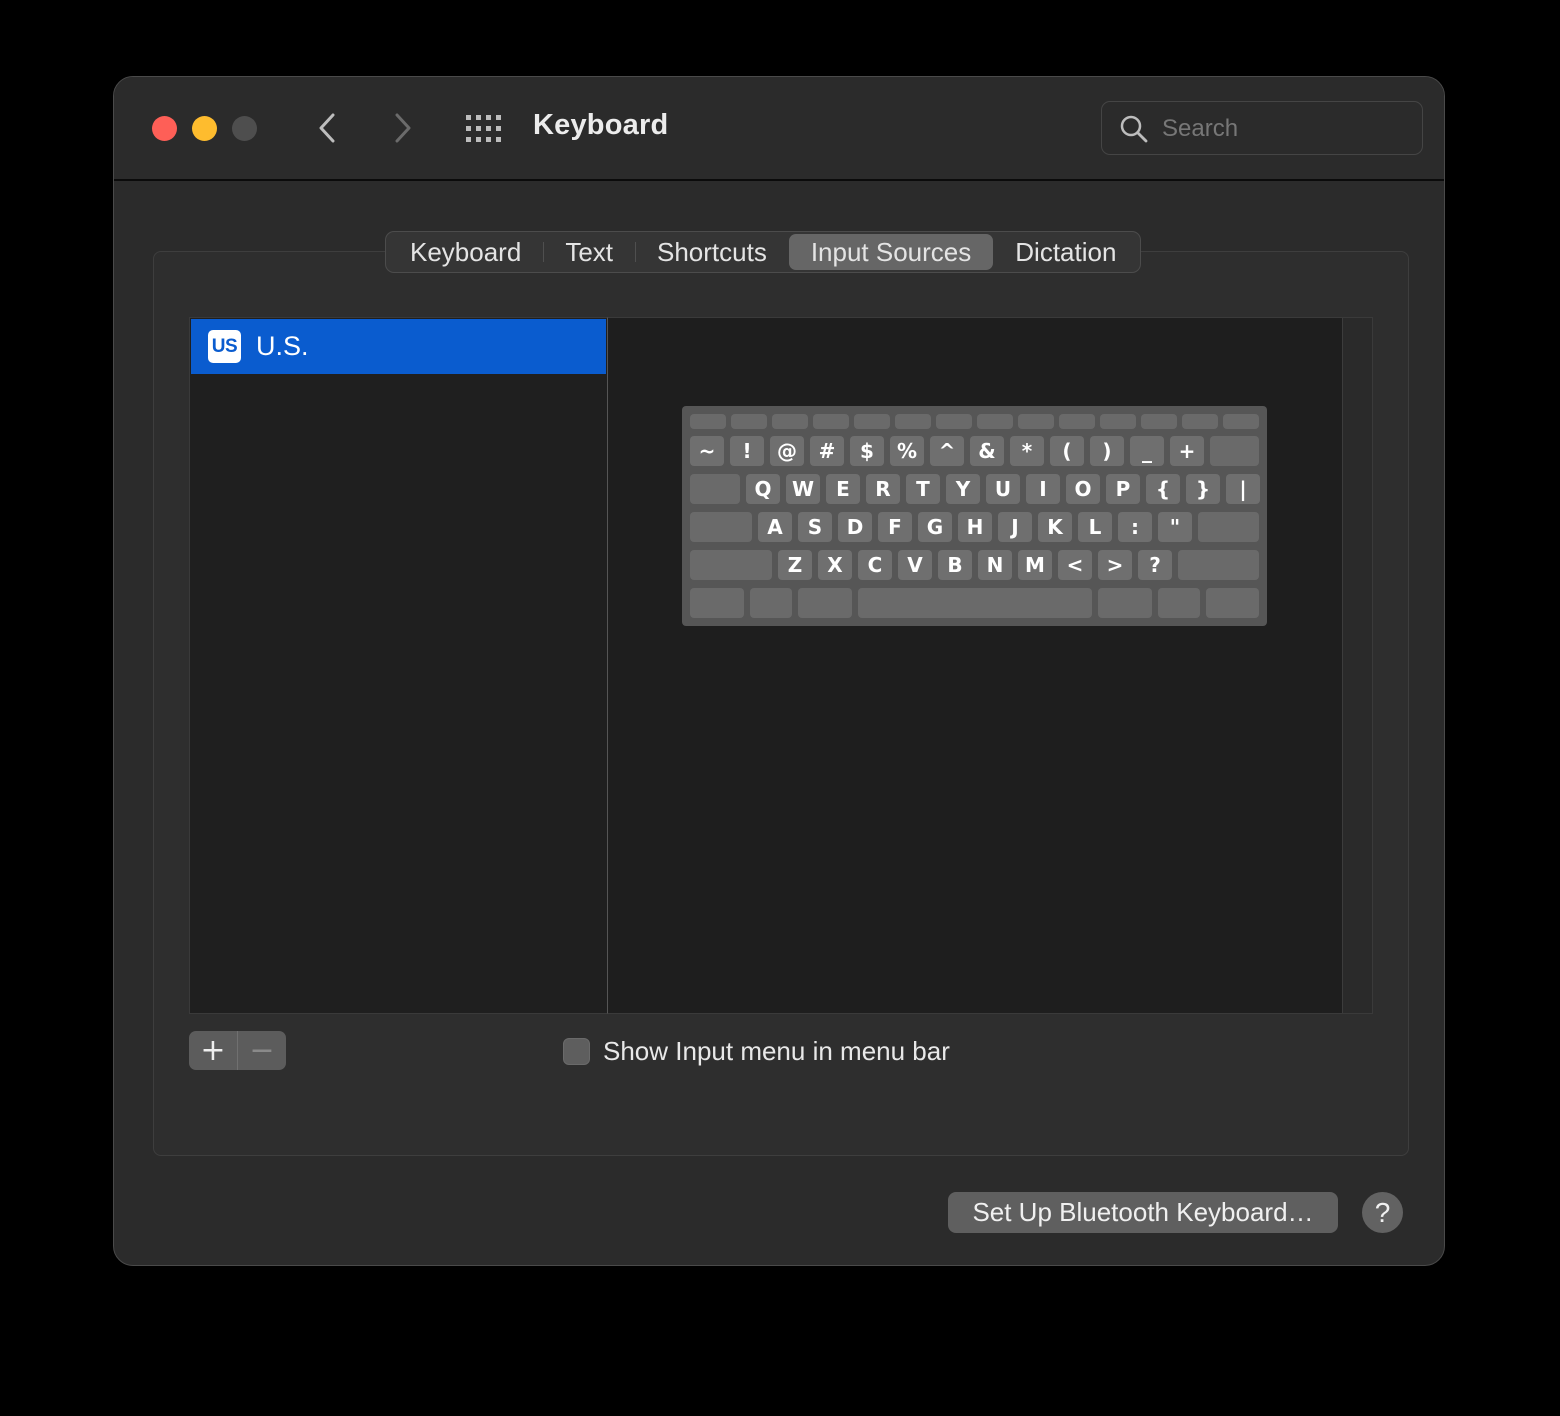 This screenshot has height=1416, width=1560. I want to click on show-all-button, so click(484, 129).